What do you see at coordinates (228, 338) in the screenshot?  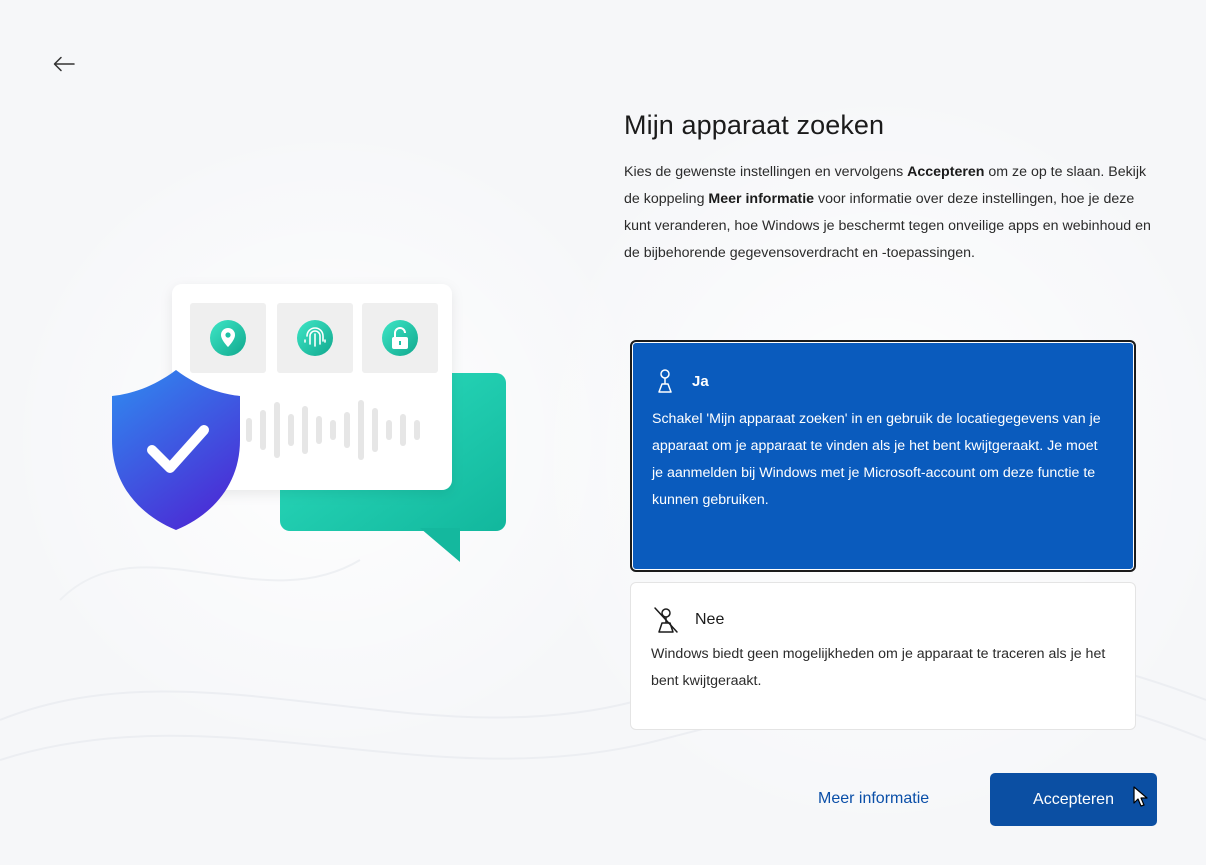 I see `location-pin-icon` at bounding box center [228, 338].